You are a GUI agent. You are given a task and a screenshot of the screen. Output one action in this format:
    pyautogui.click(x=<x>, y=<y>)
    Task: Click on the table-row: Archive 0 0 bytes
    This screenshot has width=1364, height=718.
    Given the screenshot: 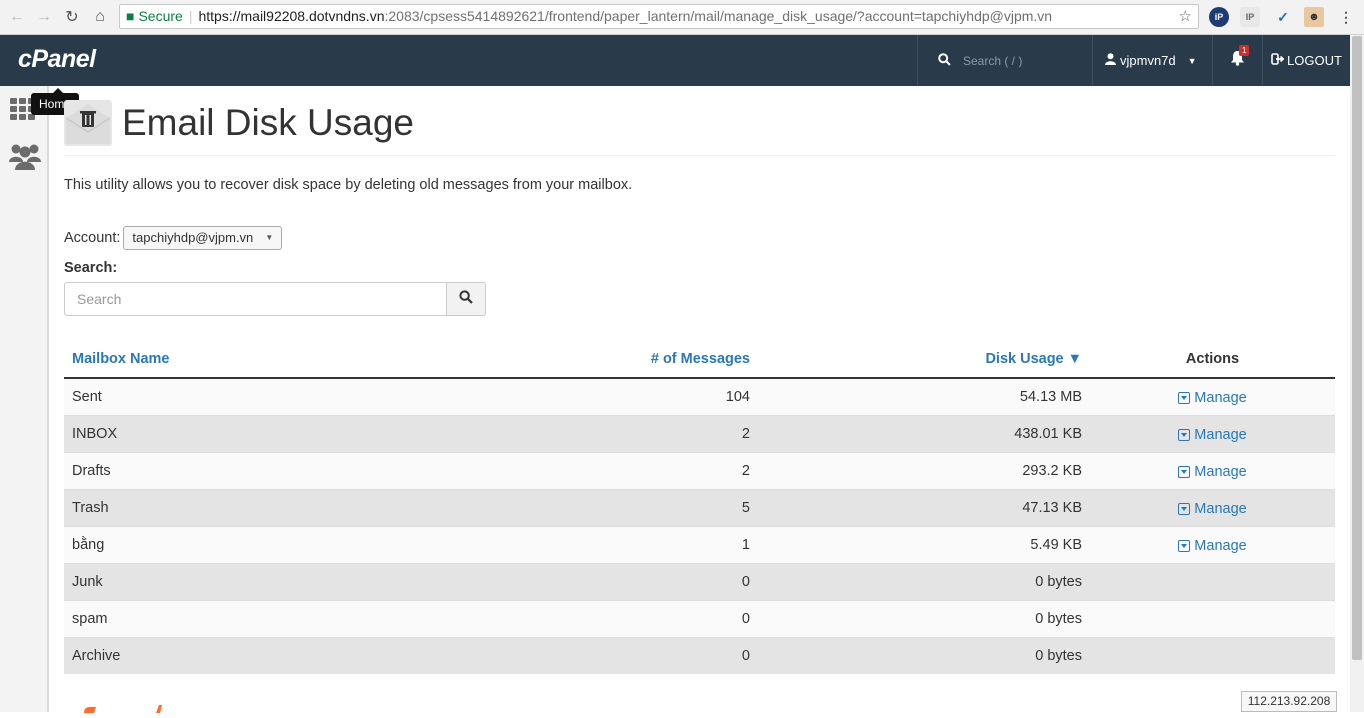 What is the action you would take?
    pyautogui.click(x=699, y=655)
    